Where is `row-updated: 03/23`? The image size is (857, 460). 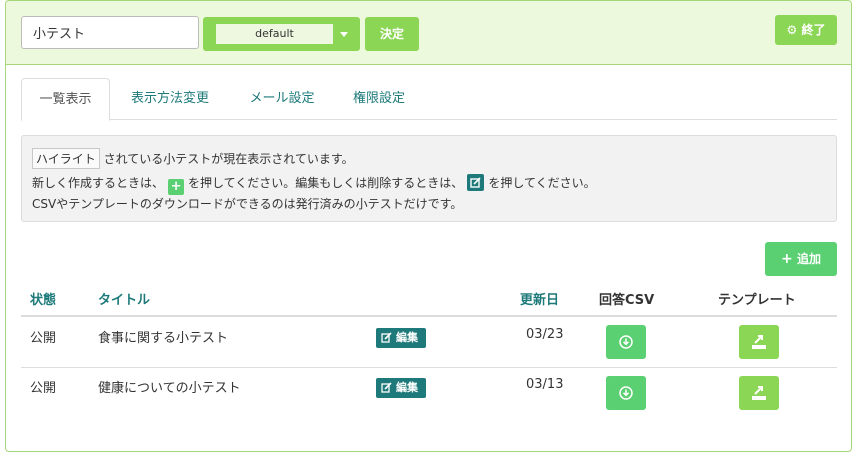 row-updated: 03/23 is located at coordinates (545, 334).